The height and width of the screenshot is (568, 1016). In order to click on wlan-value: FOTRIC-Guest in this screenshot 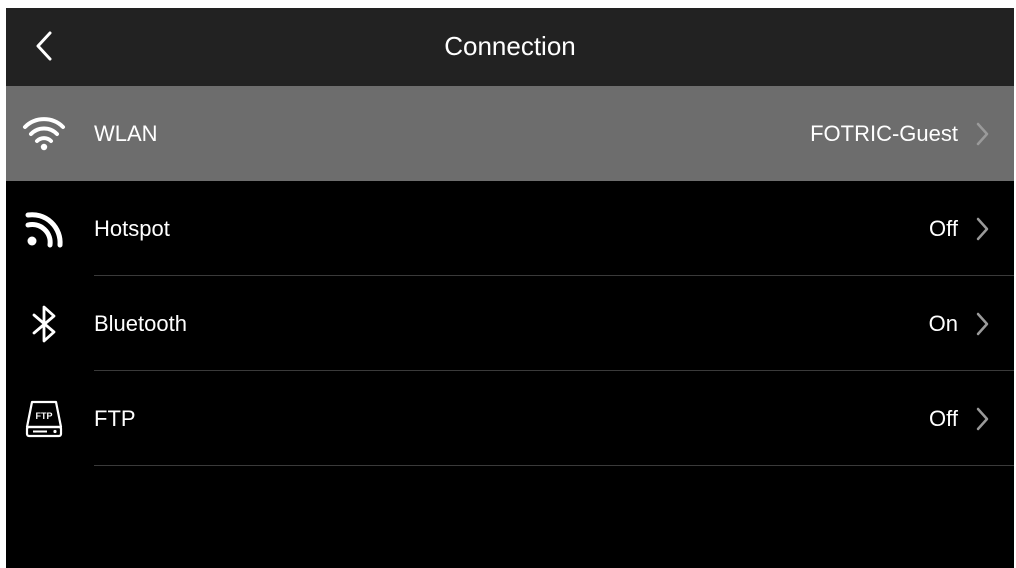, I will do `click(884, 133)`.